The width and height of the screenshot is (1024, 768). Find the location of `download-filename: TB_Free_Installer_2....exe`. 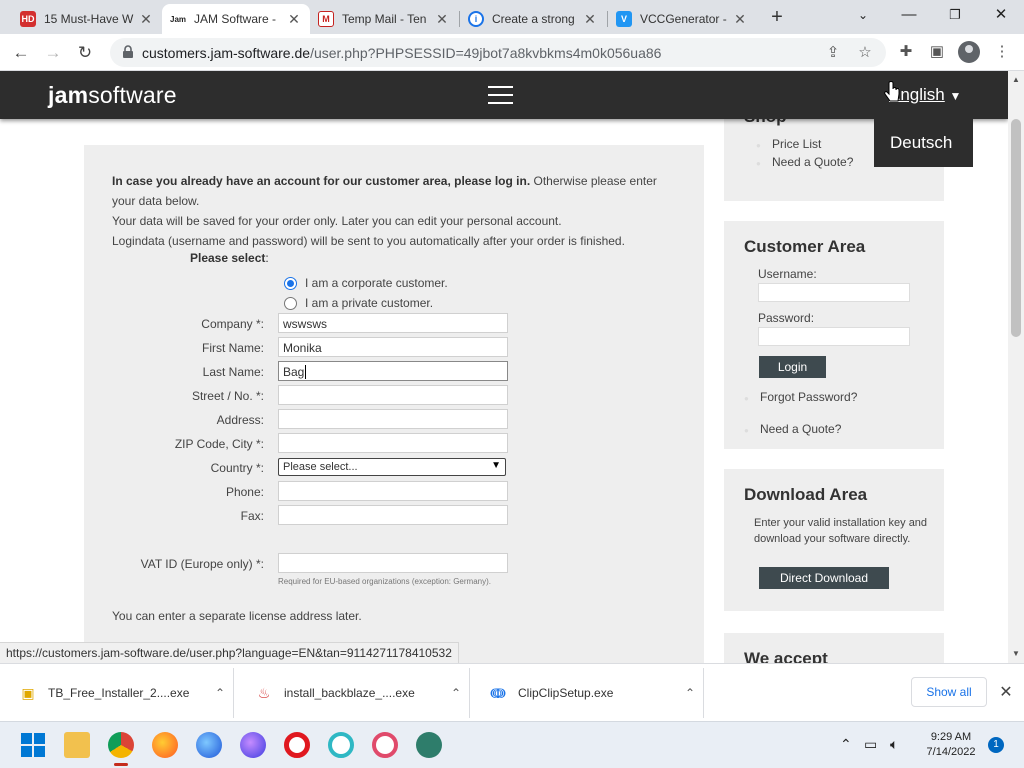

download-filename: TB_Free_Installer_2....exe is located at coordinates (119, 693).